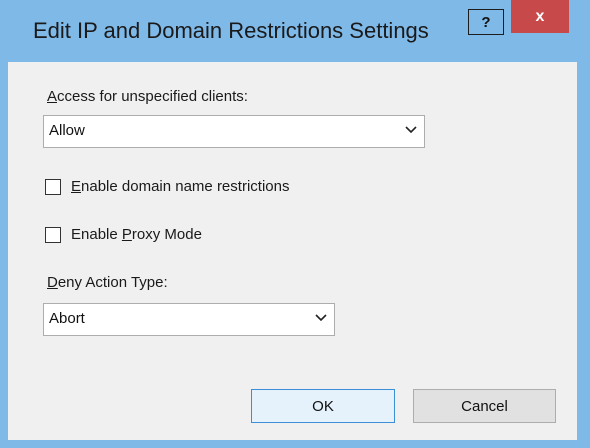 The height and width of the screenshot is (448, 590). Describe the element at coordinates (67, 130) in the screenshot. I see `access-select-value: Allow` at that location.